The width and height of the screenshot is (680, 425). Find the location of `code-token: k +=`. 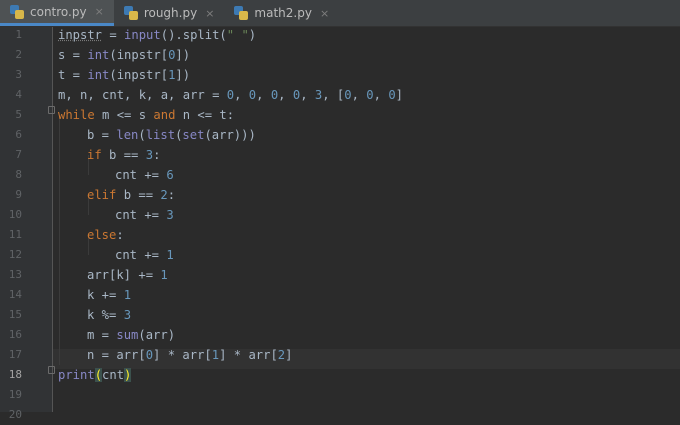

code-token: k += is located at coordinates (105, 295).